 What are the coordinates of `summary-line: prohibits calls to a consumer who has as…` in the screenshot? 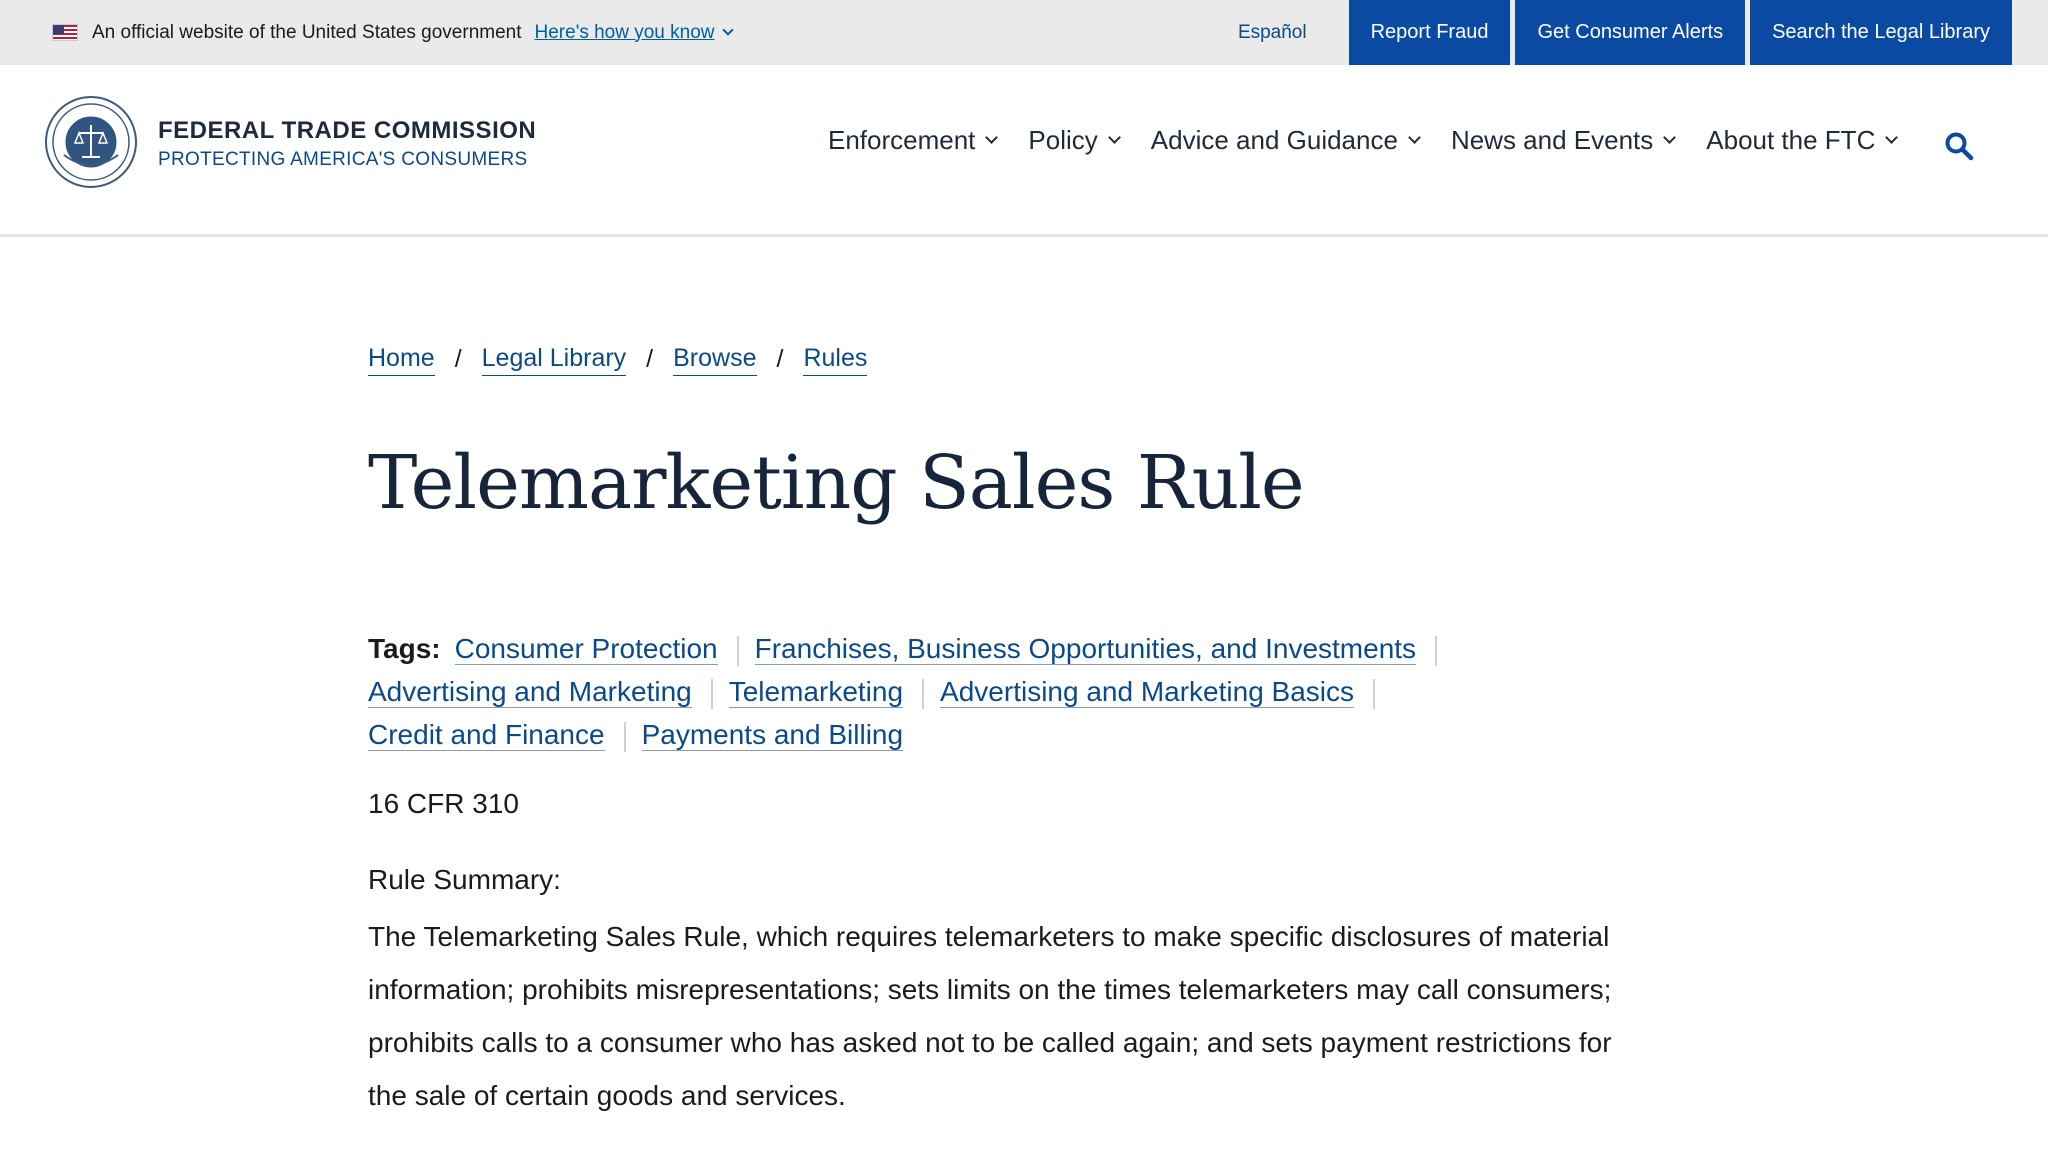 It's located at (990, 1042).